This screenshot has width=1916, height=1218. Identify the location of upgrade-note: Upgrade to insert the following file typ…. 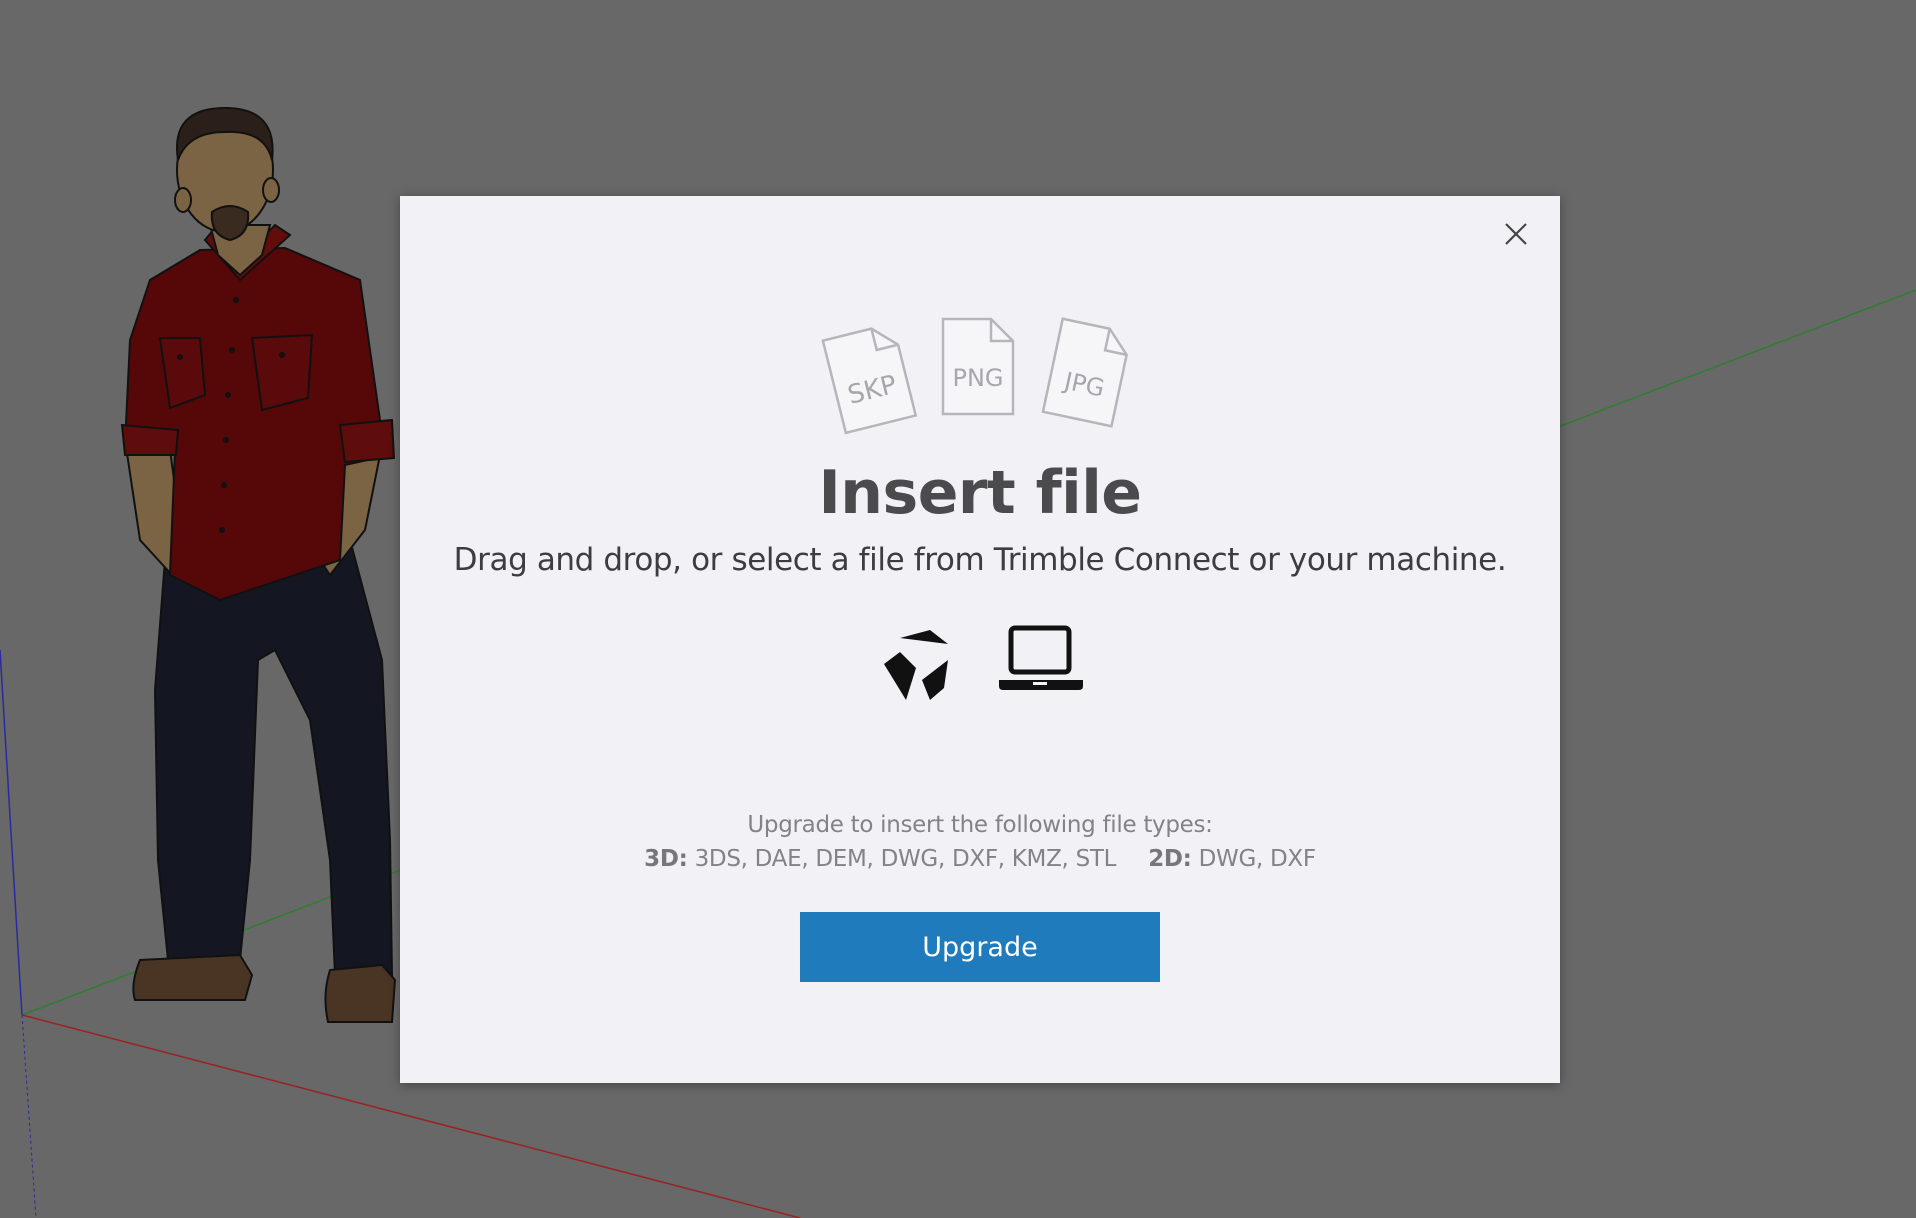
(980, 842).